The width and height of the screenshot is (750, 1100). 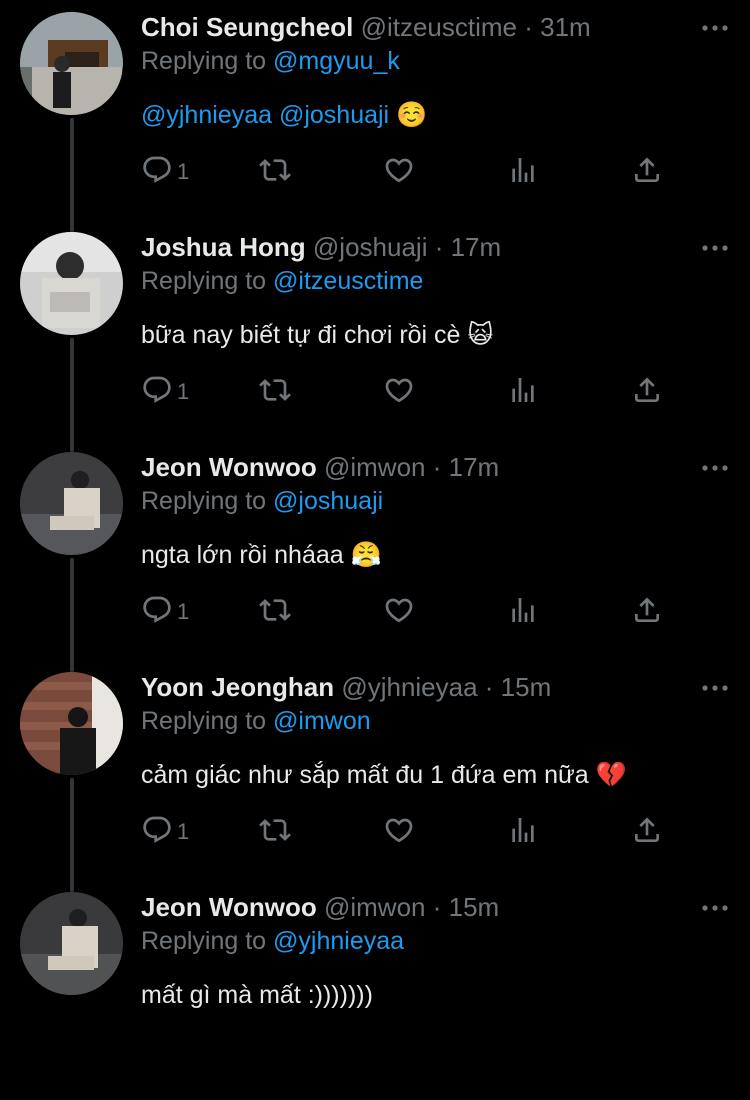 What do you see at coordinates (480, 335) in the screenshot?
I see `emoji: 🙀` at bounding box center [480, 335].